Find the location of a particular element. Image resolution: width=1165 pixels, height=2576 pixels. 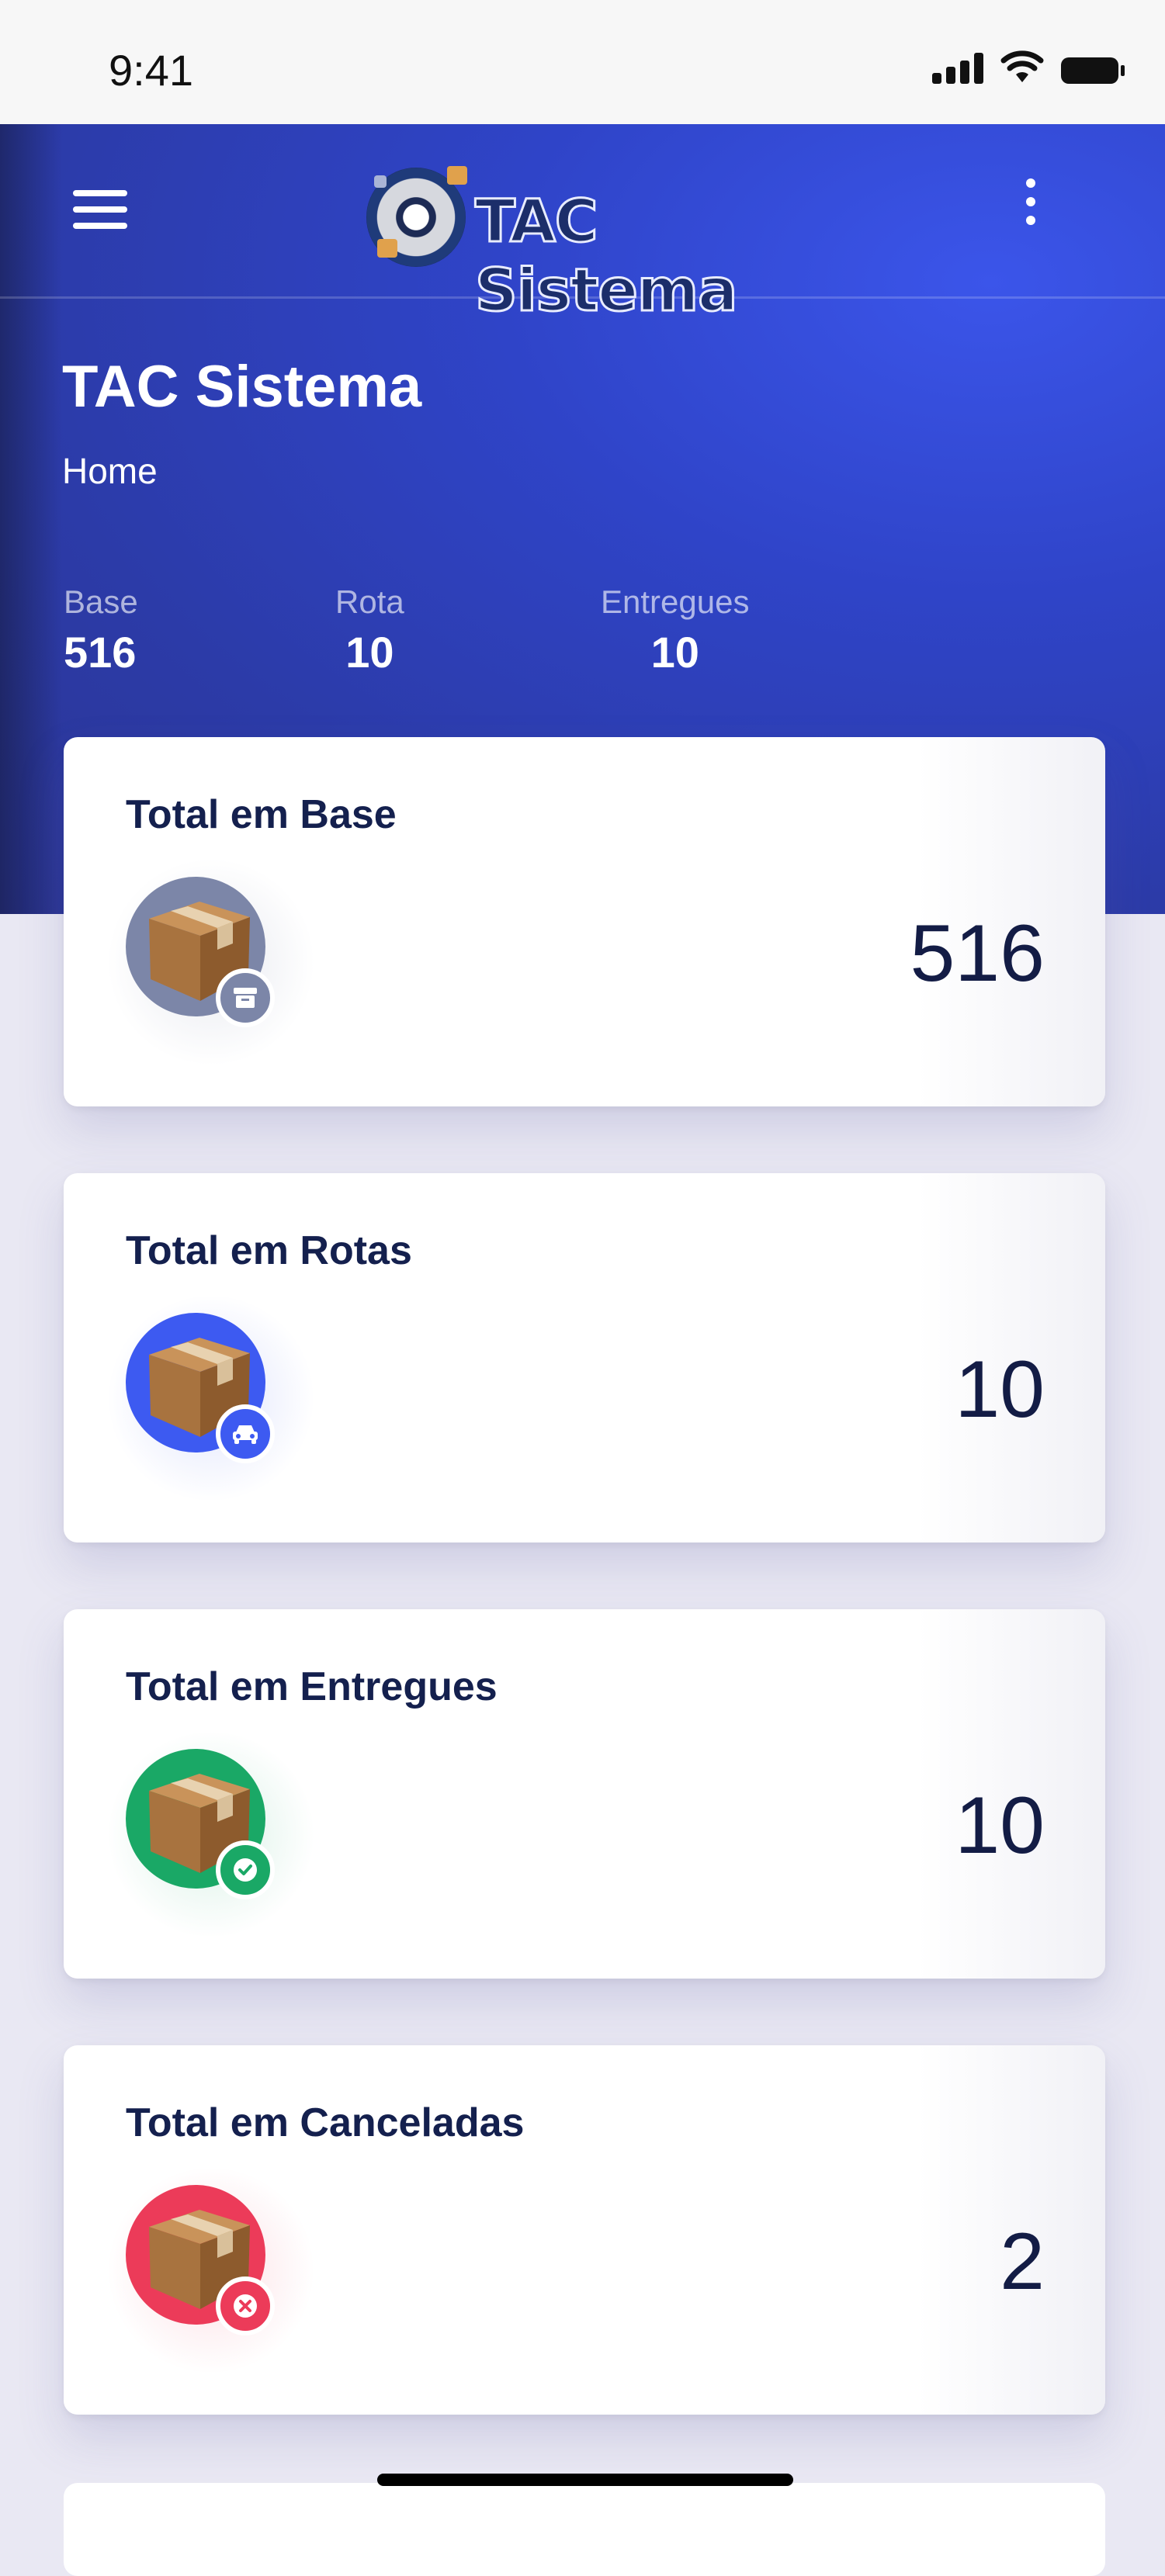

card-total-canceladas: Total em Canceladas 2 is located at coordinates (584, 2230).